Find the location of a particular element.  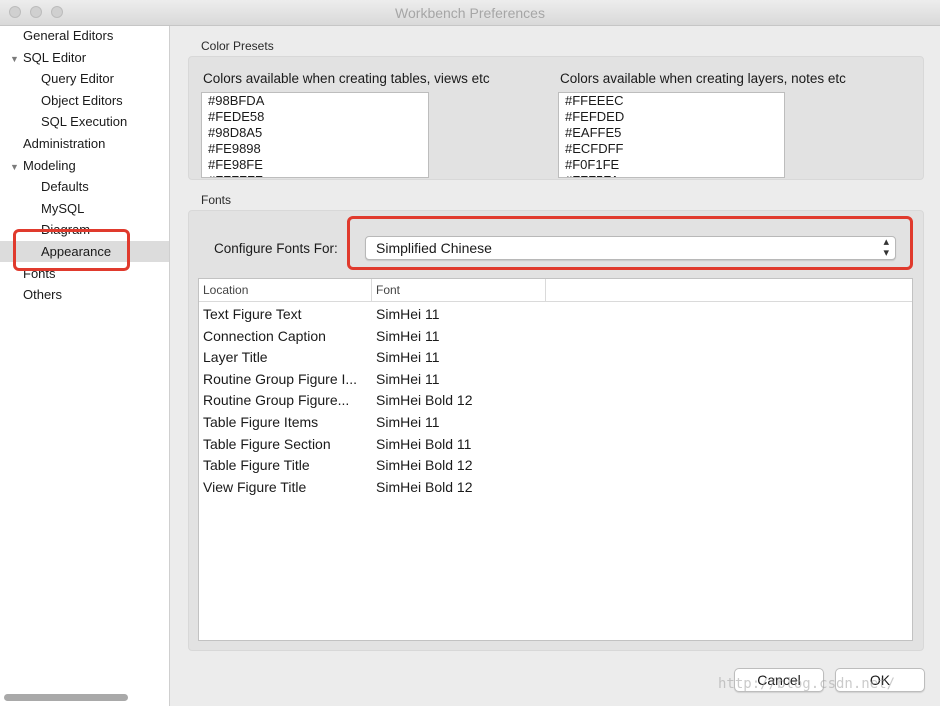

color-list-item: #FFF5FA is located at coordinates (671, 175).